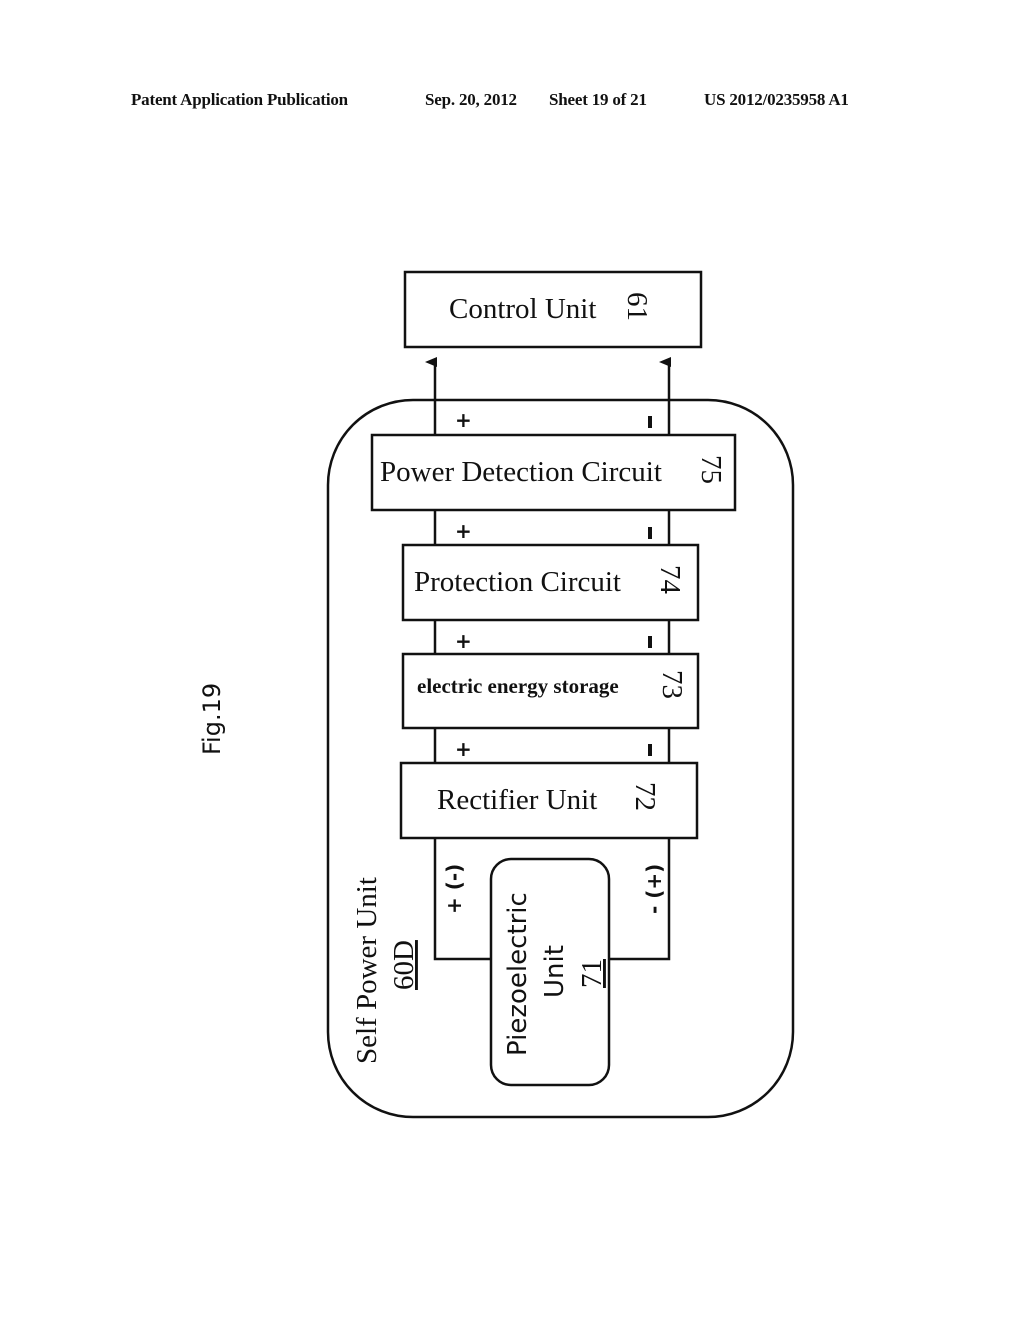 The height and width of the screenshot is (1320, 1024). What do you see at coordinates (521, 472) in the screenshot?
I see `power-detection-label: Power Detection Circuit` at bounding box center [521, 472].